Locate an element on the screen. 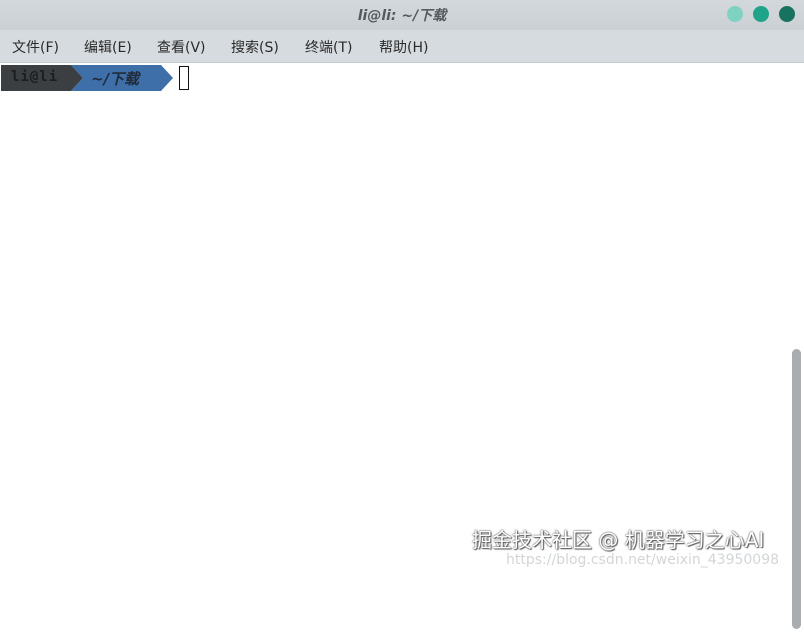 This screenshot has width=804, height=632. scrollbar-thumb is located at coordinates (796, 489).